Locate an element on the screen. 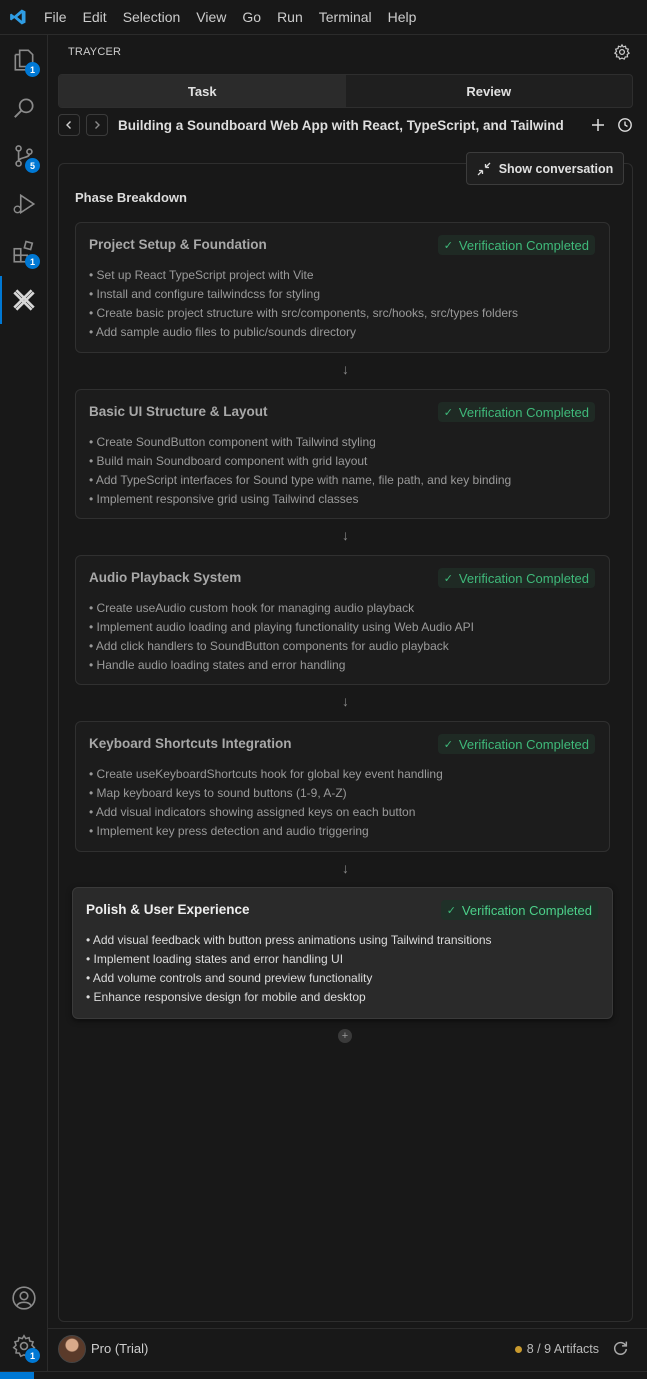 The image size is (647, 1379). menu-selection: Selection is located at coordinates (152, 17).